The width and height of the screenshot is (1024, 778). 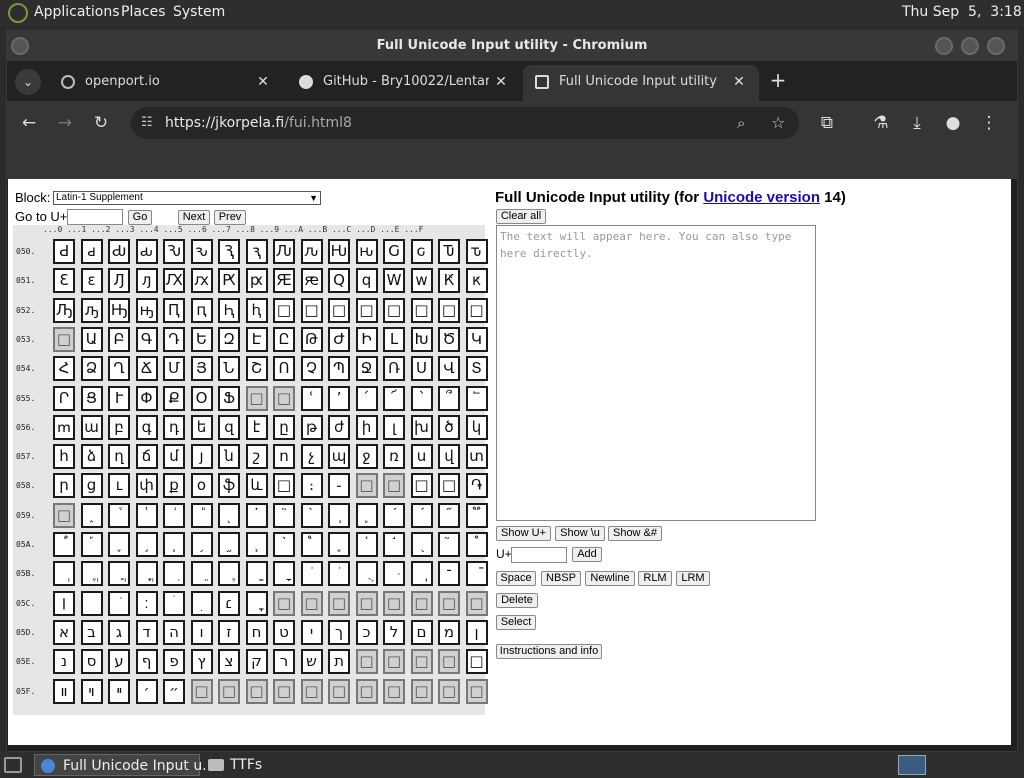 I want to click on char-cell: ց, so click(x=91, y=486).